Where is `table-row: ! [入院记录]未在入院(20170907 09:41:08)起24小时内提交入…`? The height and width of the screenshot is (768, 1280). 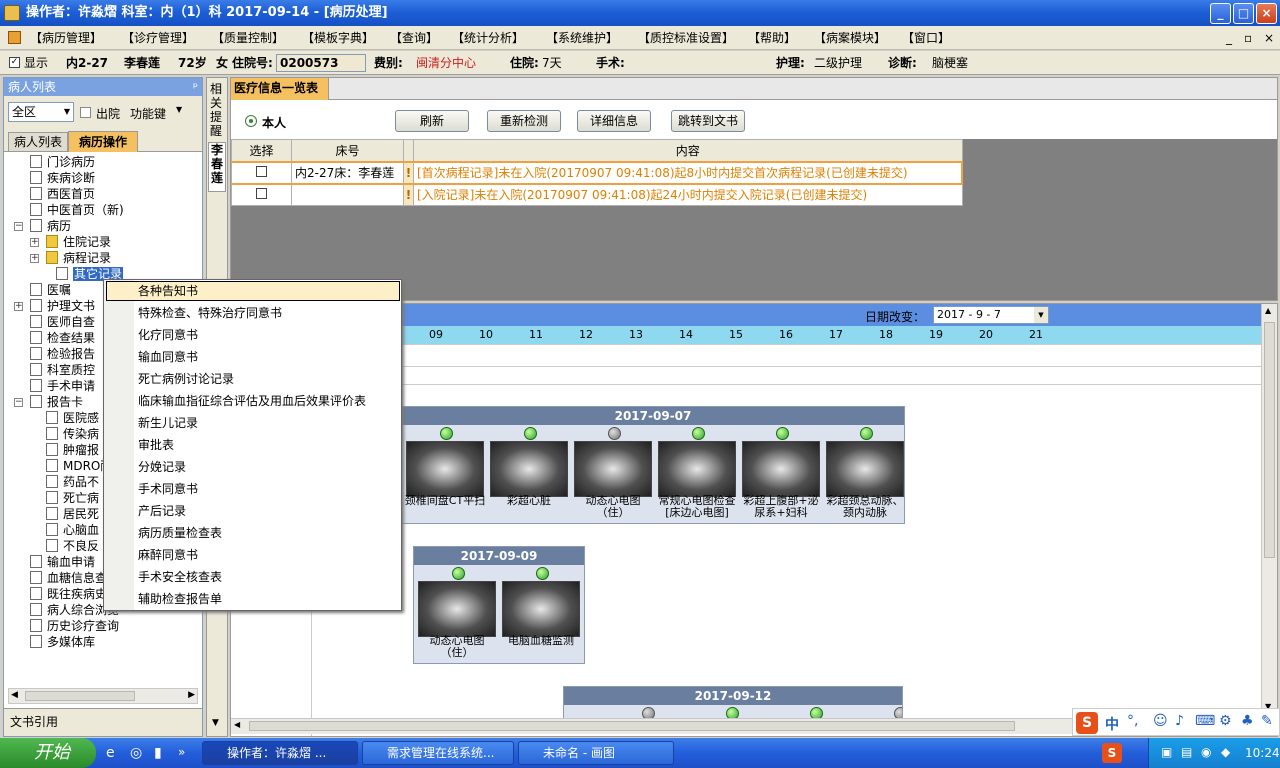 table-row: ! [入院记录]未在入院(20170907 09:41:08)起24小时内提交入… is located at coordinates (597, 194).